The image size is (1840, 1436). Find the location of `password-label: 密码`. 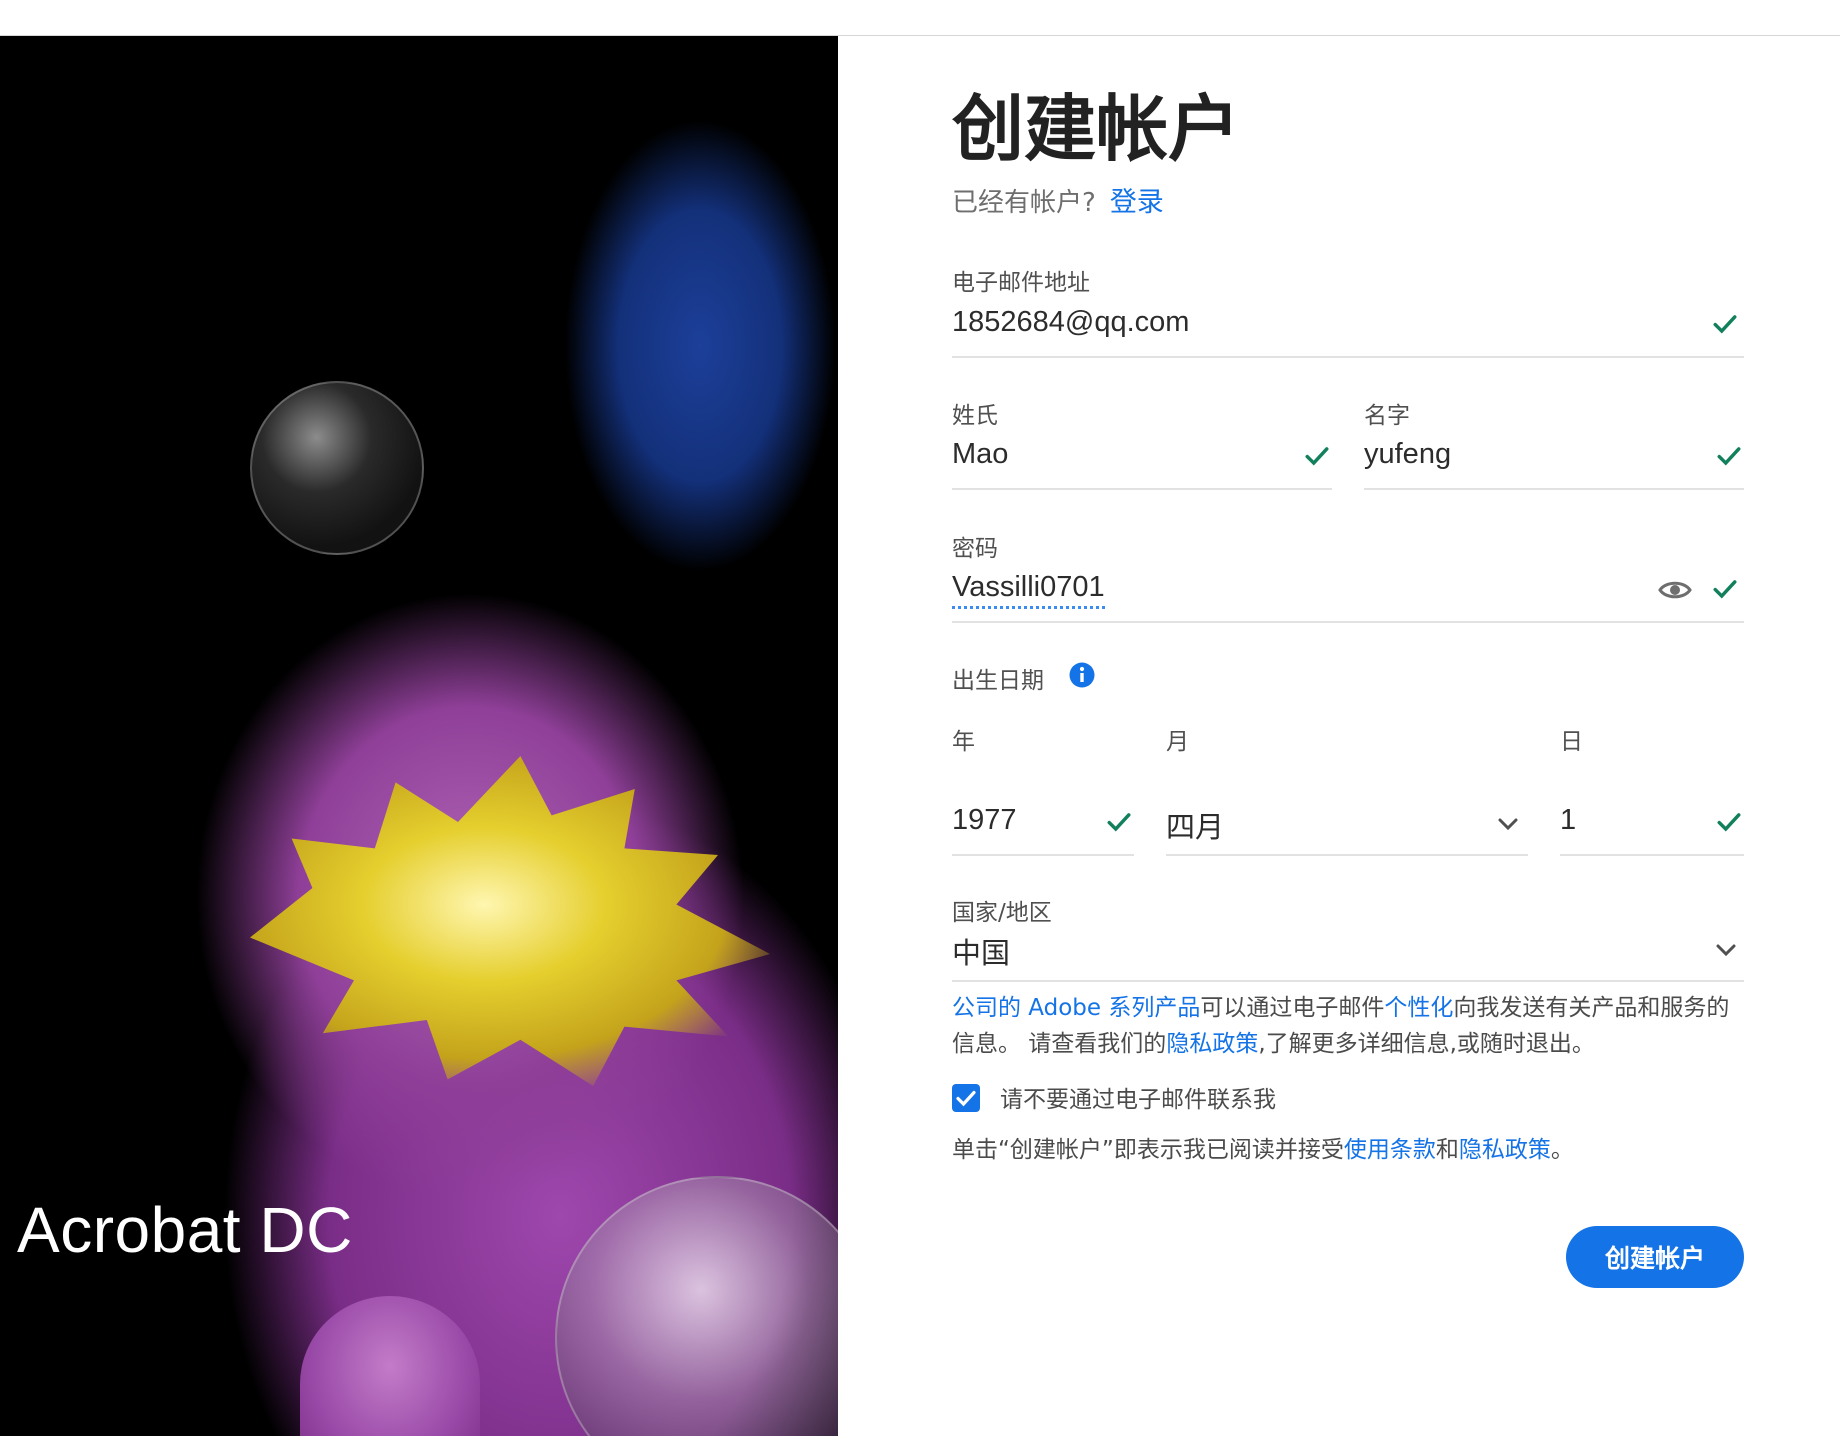

password-label: 密码 is located at coordinates (975, 549).